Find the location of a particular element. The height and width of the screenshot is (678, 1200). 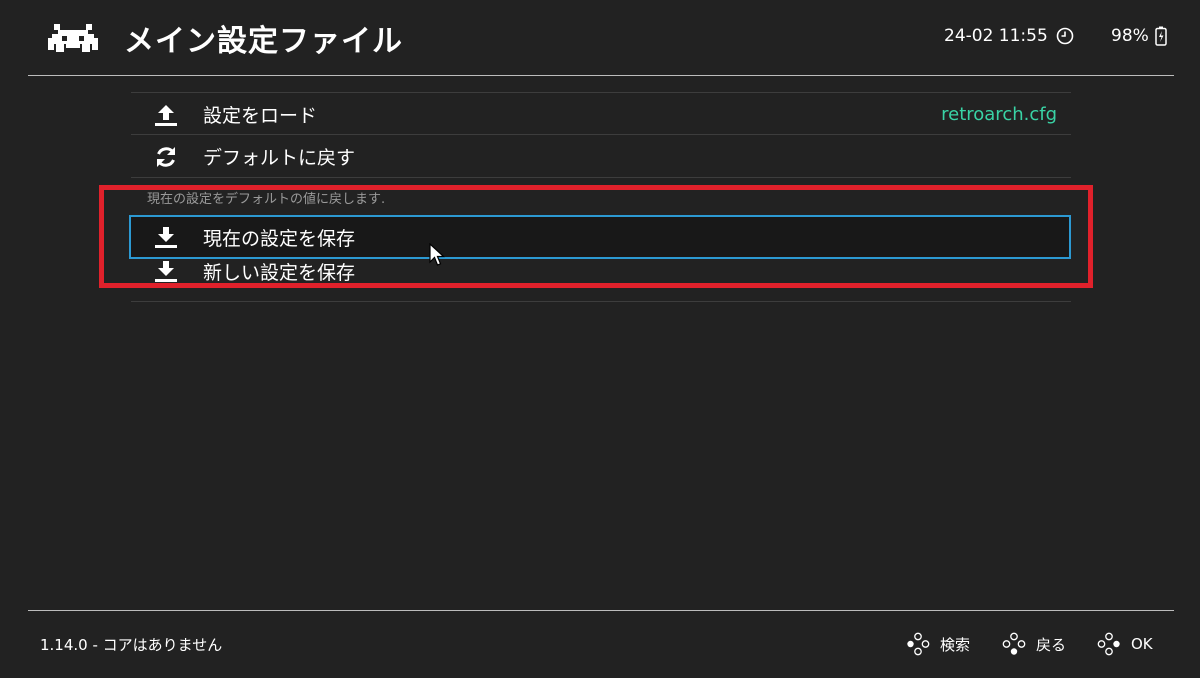

battery-text: 98% is located at coordinates (1130, 36).